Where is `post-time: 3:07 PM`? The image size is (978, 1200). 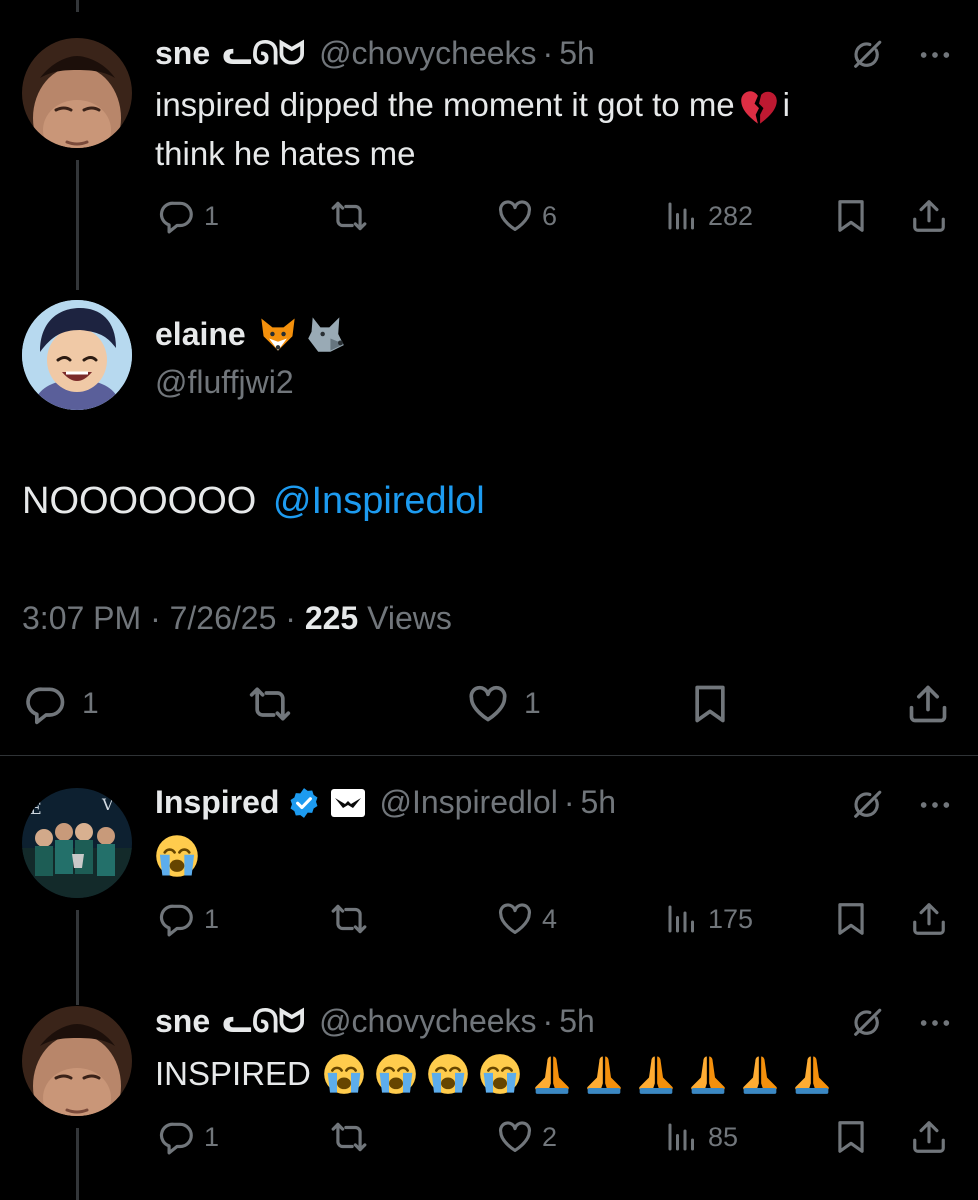 post-time: 3:07 PM is located at coordinates (81, 618).